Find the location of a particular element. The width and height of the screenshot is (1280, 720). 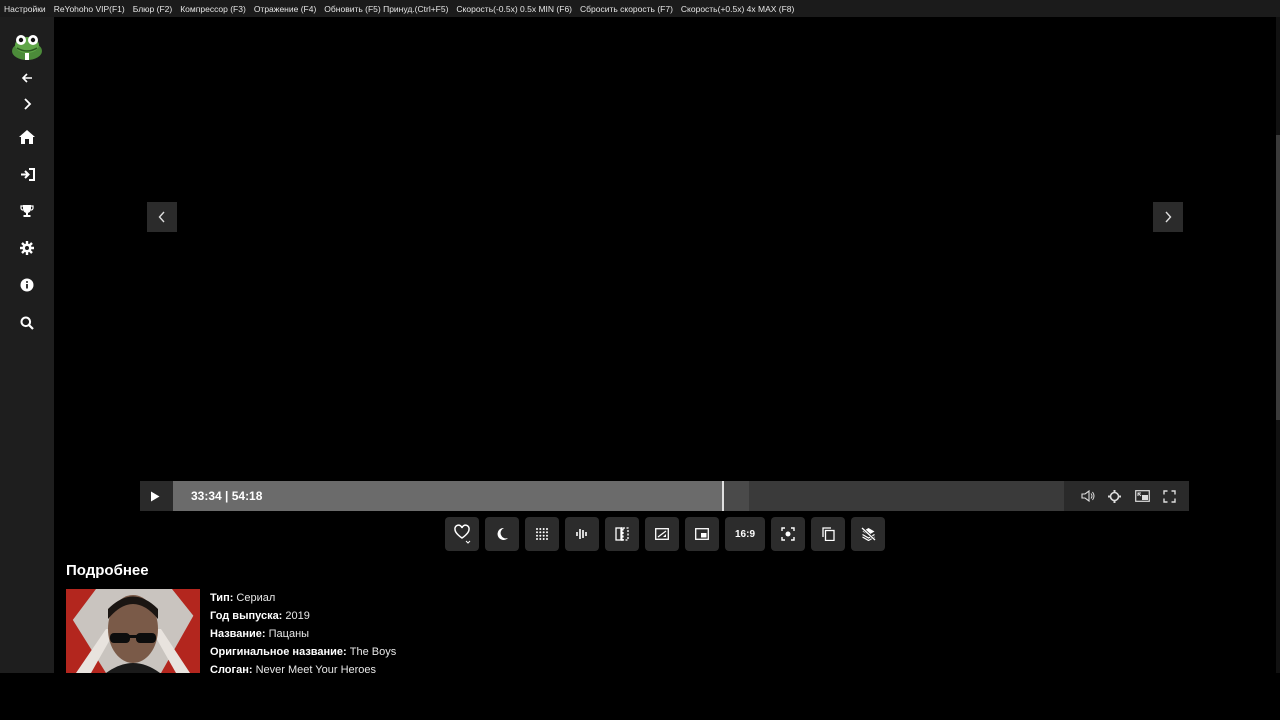

copy-icon is located at coordinates (828, 534).